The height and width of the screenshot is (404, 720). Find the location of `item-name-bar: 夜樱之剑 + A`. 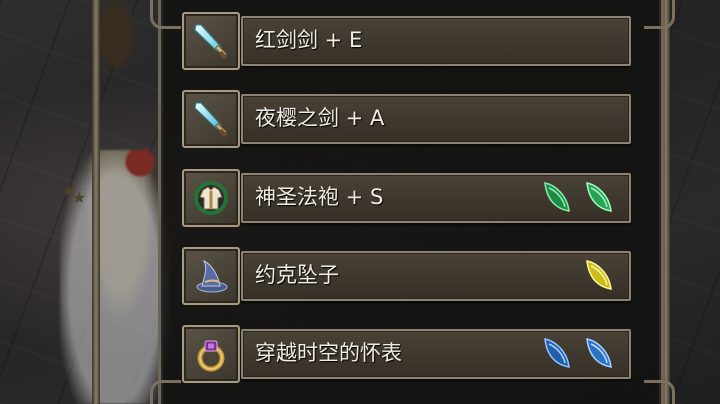

item-name-bar: 夜樱之剑 + A is located at coordinates (436, 119).